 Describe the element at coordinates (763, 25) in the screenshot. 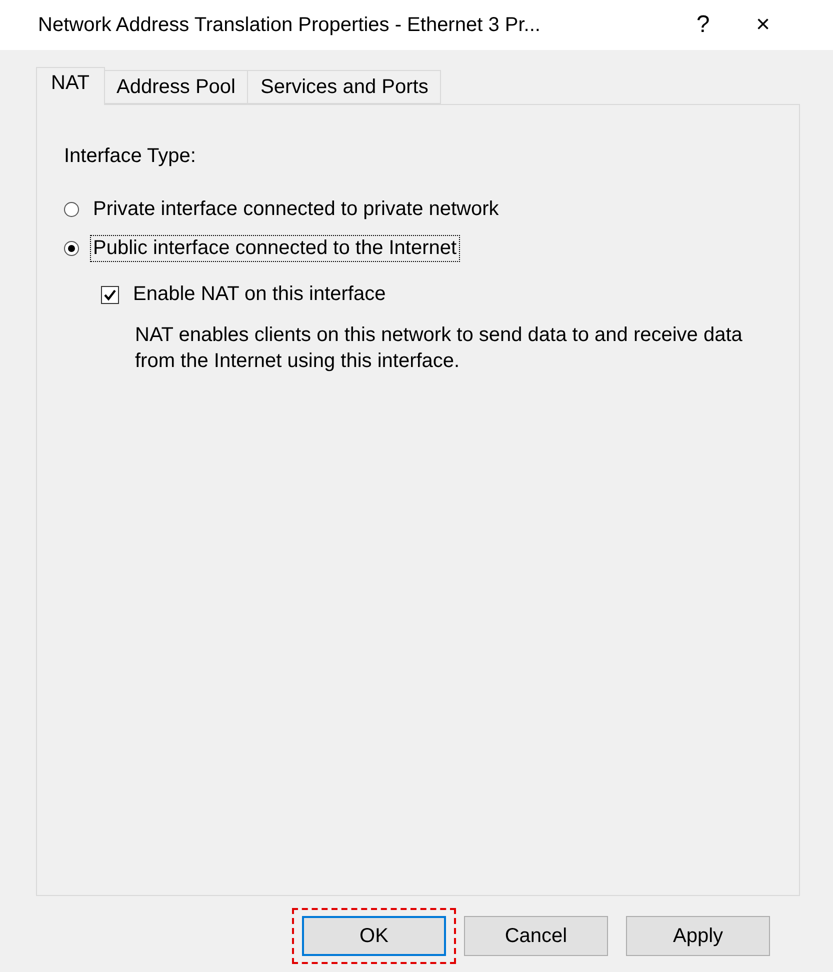

I see `close-button: ×` at that location.